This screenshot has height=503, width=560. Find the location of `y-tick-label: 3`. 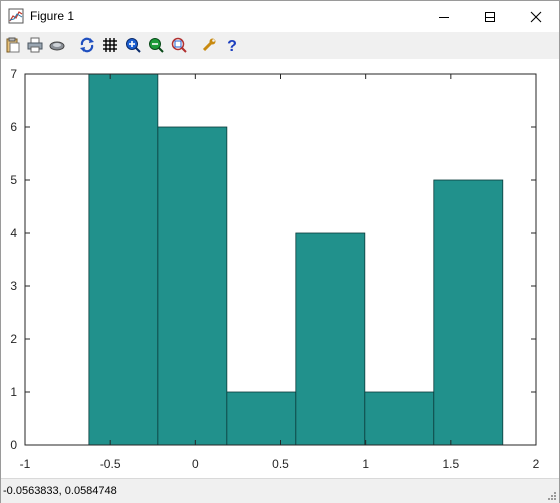

y-tick-label: 3 is located at coordinates (13, 286).